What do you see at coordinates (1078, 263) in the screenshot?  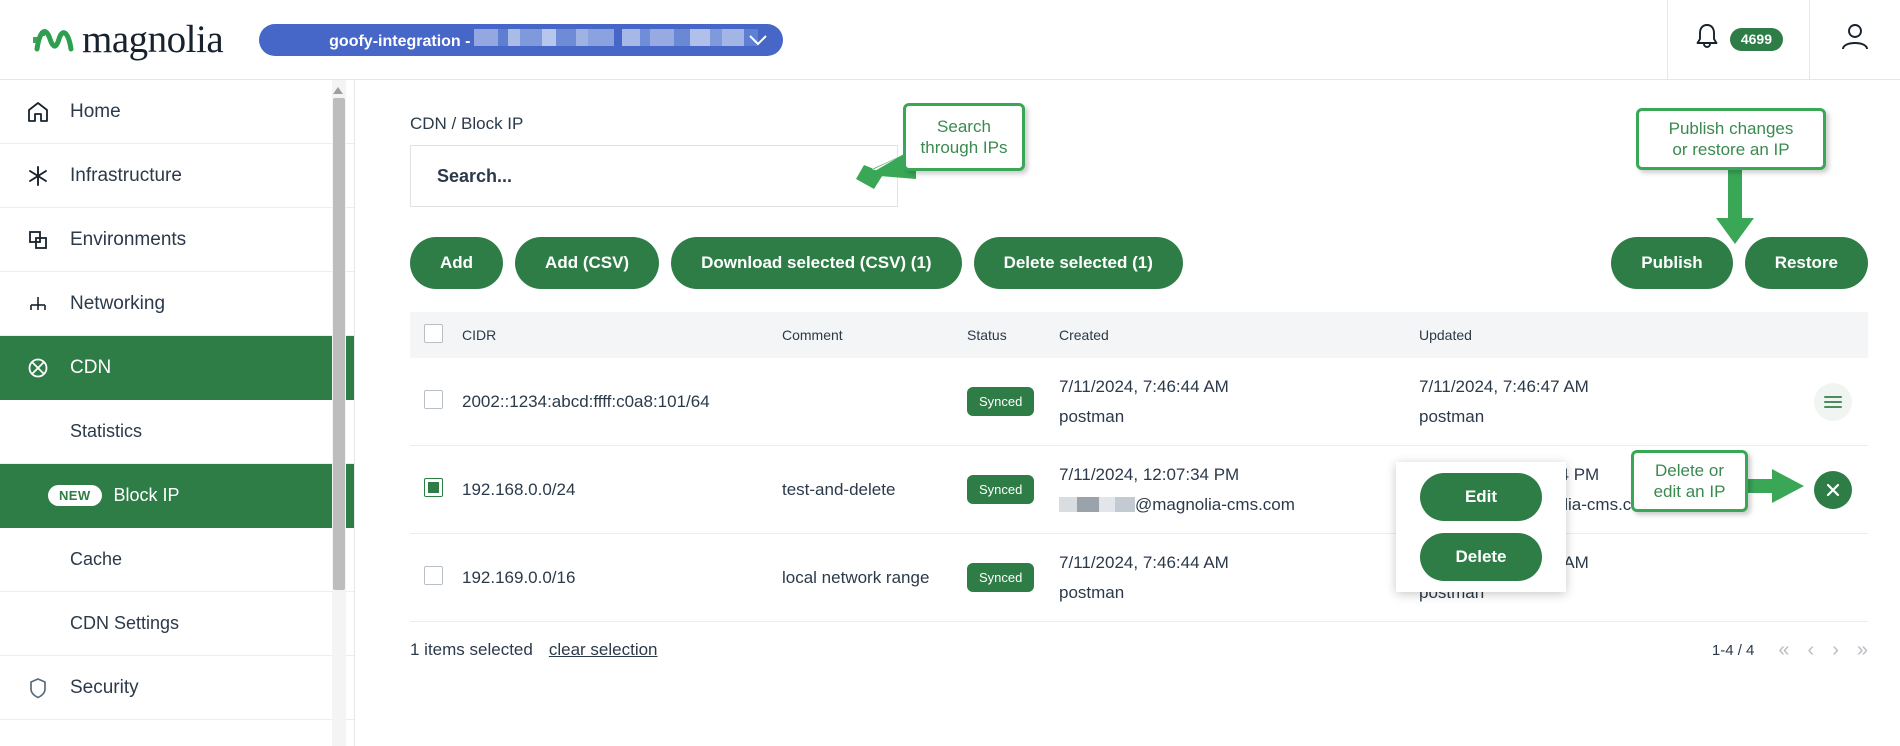 I see `delete-selected-button: Delete selected (1)` at bounding box center [1078, 263].